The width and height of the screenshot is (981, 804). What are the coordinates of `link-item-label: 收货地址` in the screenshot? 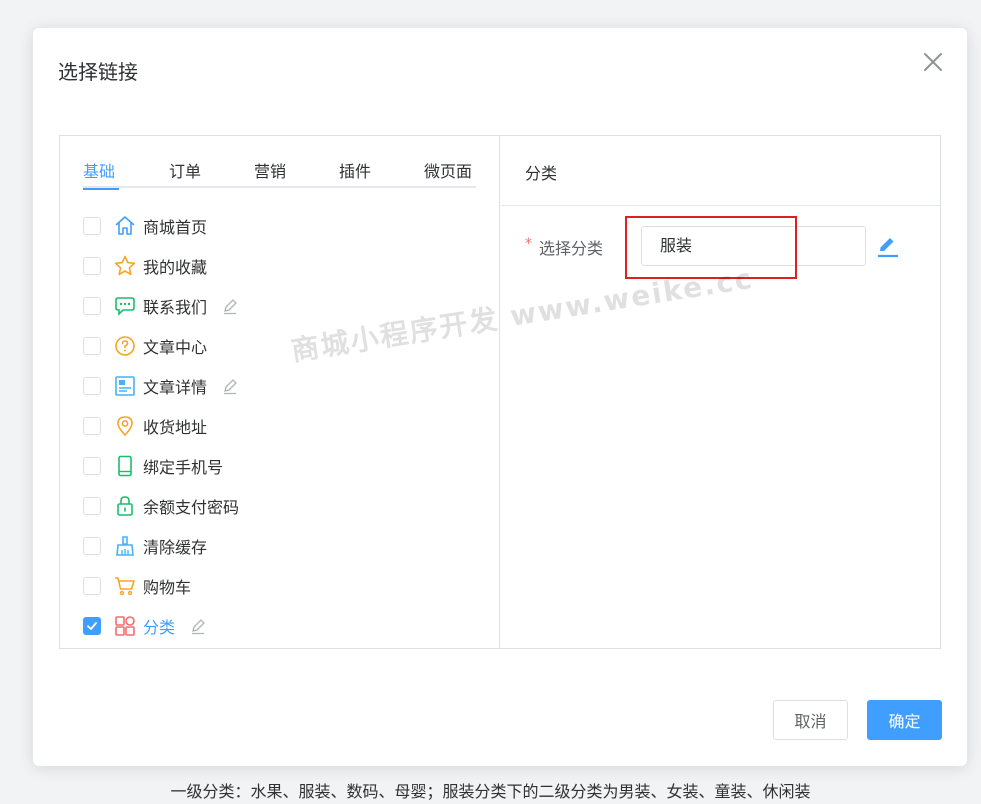 It's located at (175, 427).